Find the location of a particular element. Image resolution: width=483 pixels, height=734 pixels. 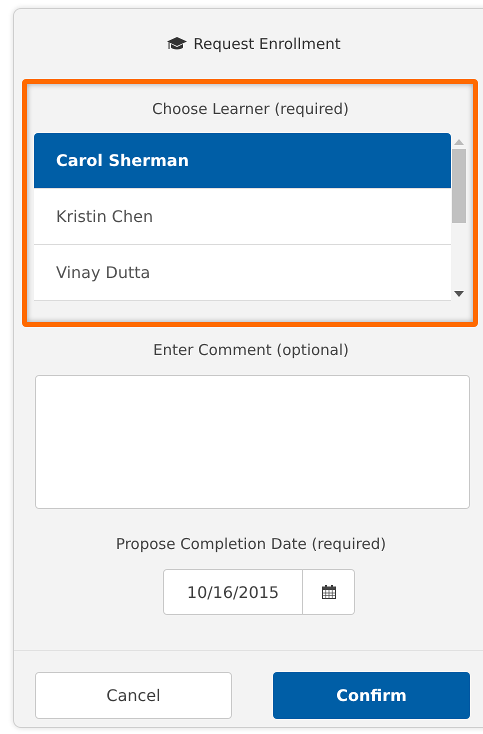

scroll-up-icon is located at coordinates (459, 142).